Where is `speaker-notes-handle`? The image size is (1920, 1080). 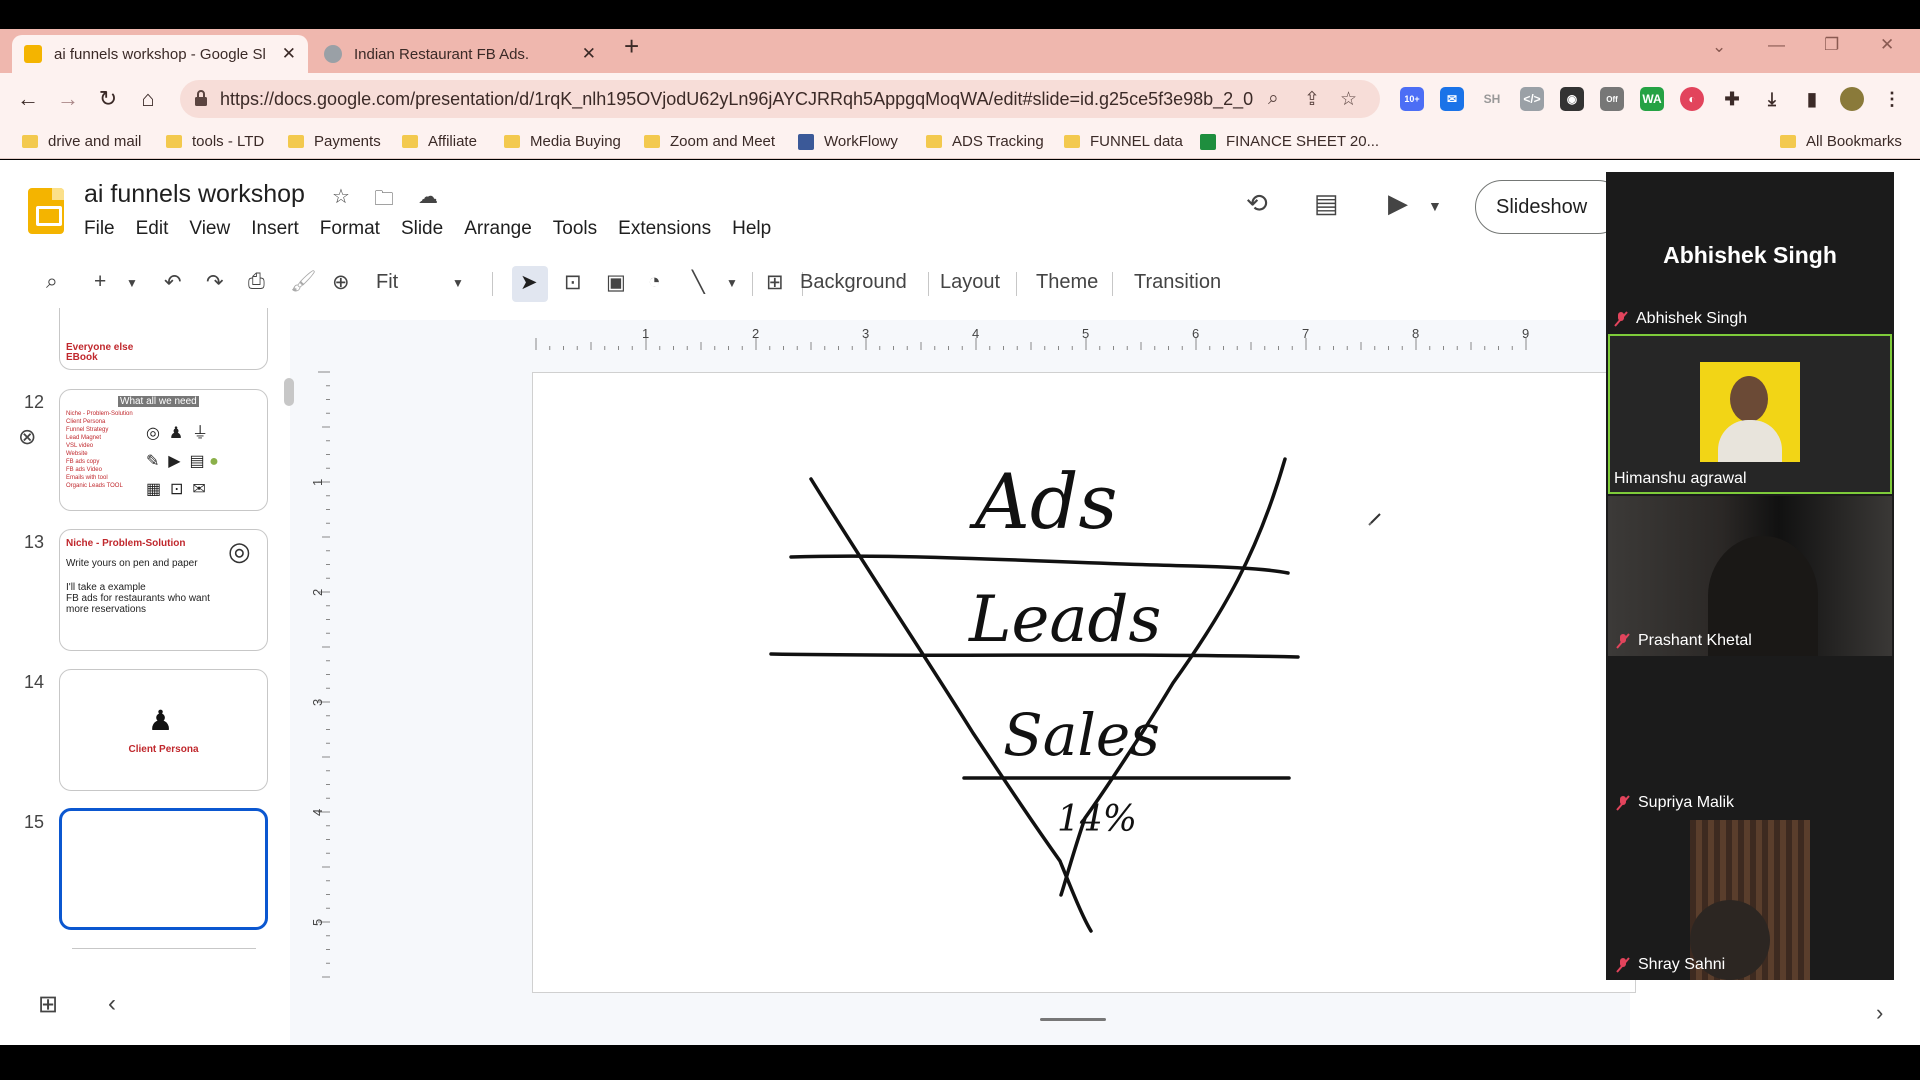 speaker-notes-handle is located at coordinates (1073, 1019).